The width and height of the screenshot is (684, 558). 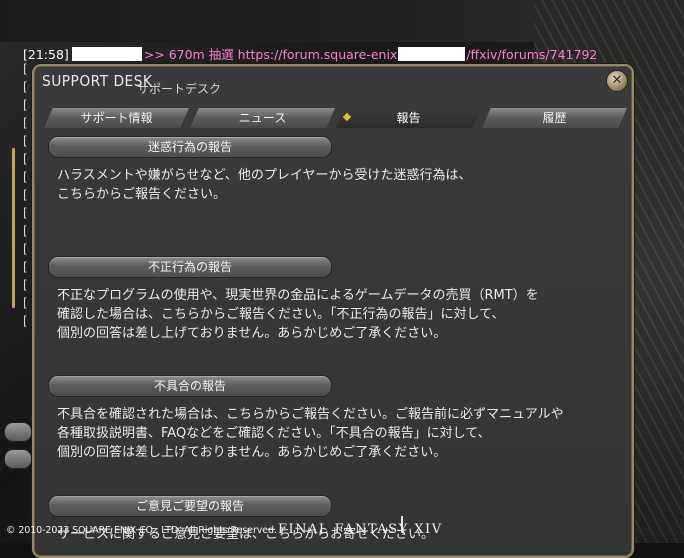 What do you see at coordinates (262, 118) in the screenshot?
I see `tab-news: ニュース` at bounding box center [262, 118].